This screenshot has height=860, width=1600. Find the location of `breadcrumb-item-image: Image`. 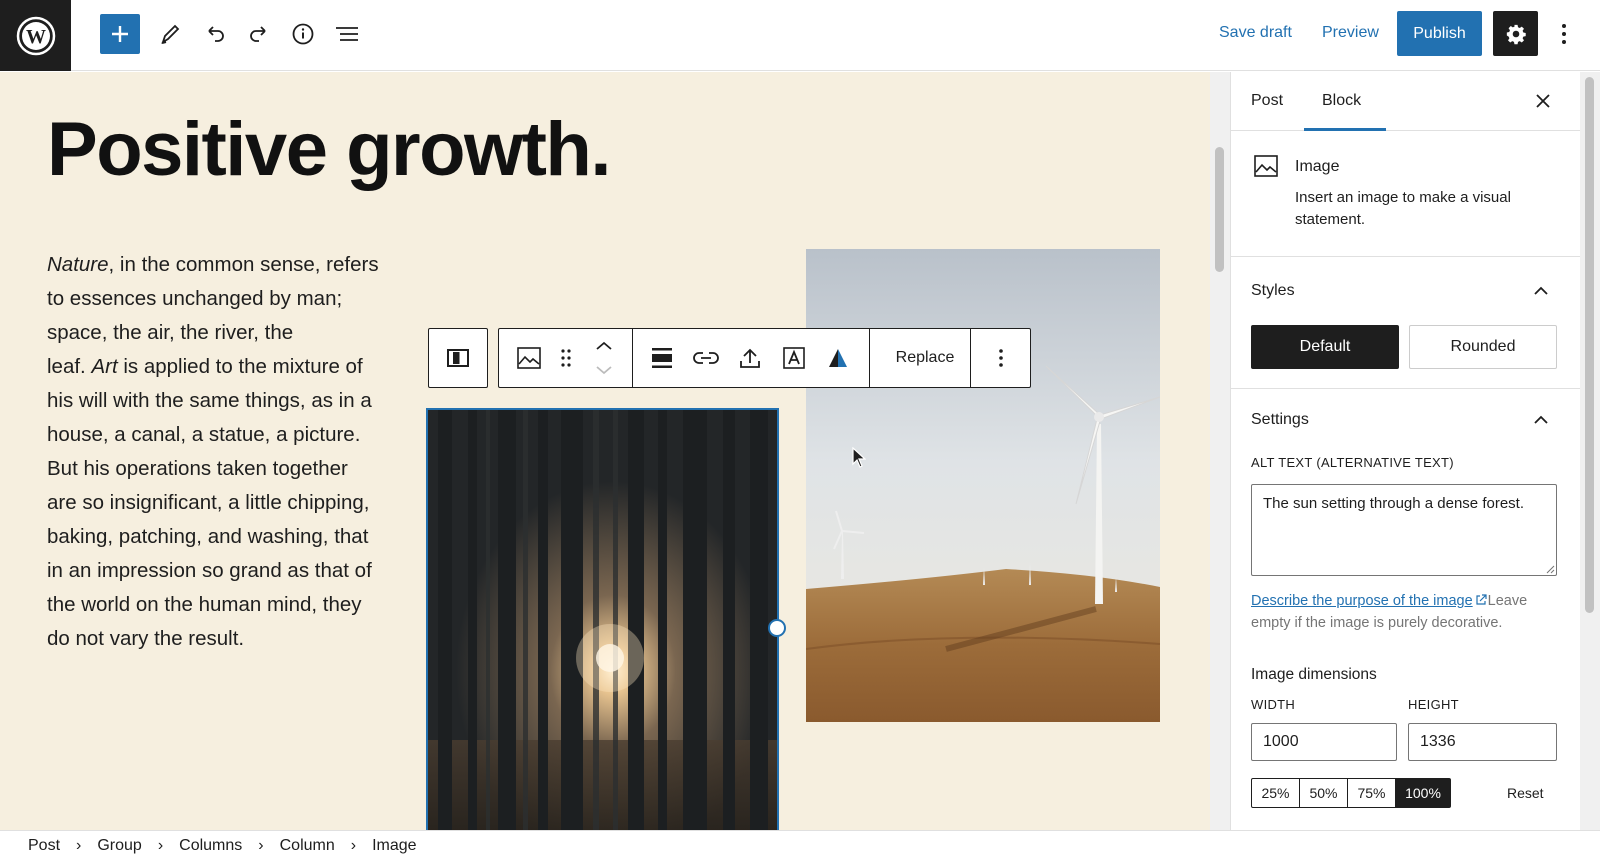

breadcrumb-item-image: Image is located at coordinates (394, 846).